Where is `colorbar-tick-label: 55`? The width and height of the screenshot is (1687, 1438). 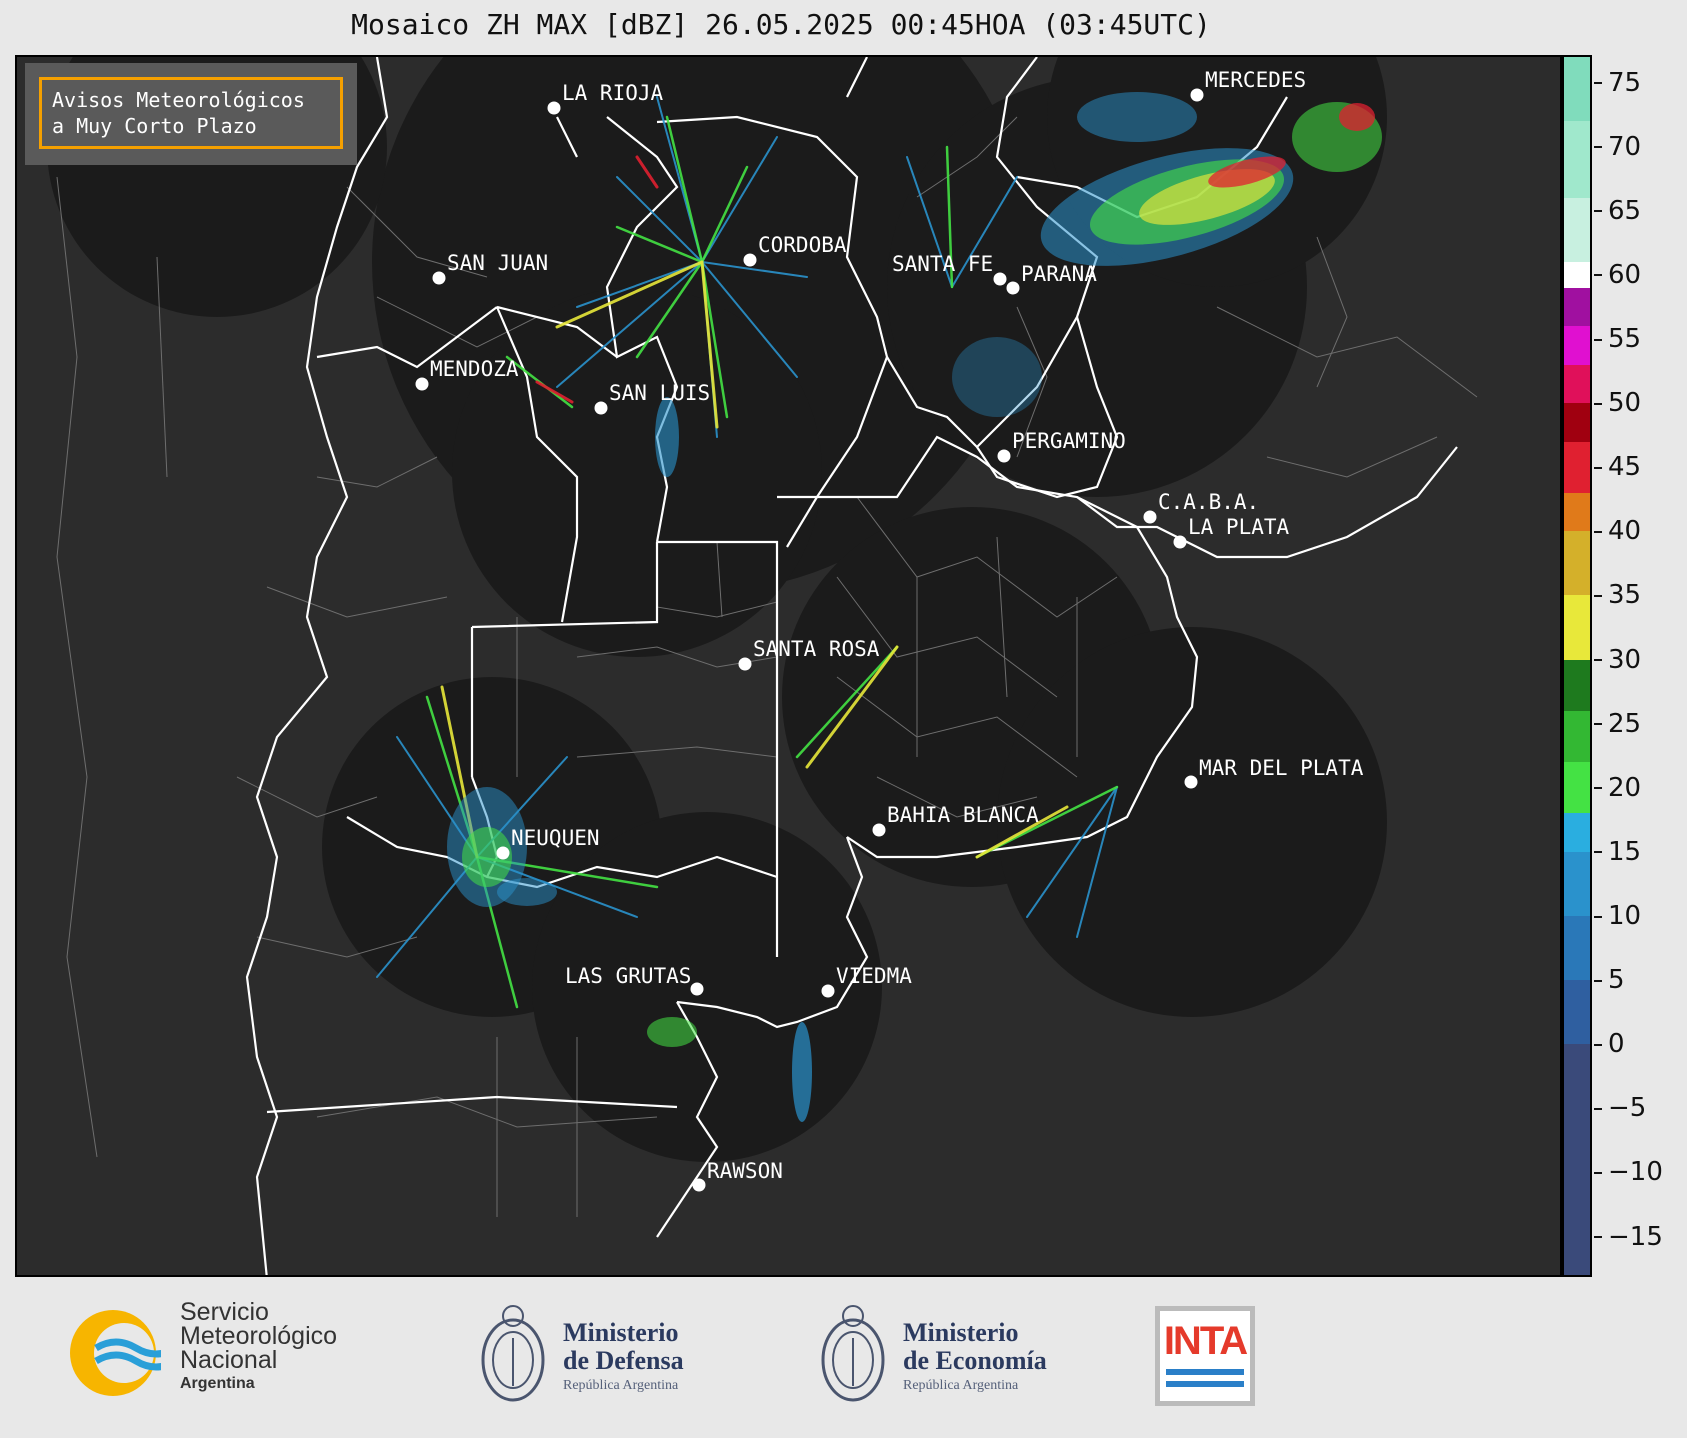 colorbar-tick-label: 55 is located at coordinates (1617, 339).